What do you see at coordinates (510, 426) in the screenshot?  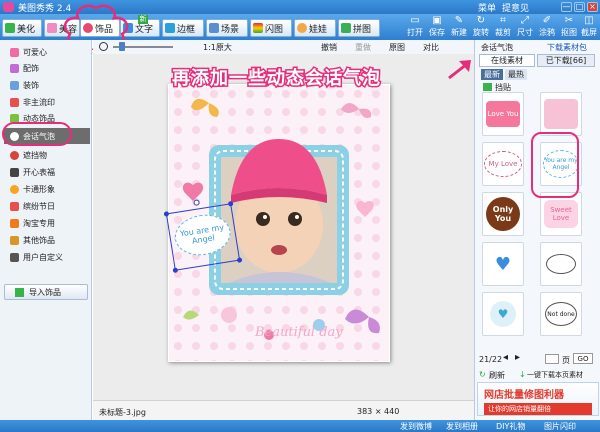 I see `diy-gift-button: DIY礼物` at bounding box center [510, 426].